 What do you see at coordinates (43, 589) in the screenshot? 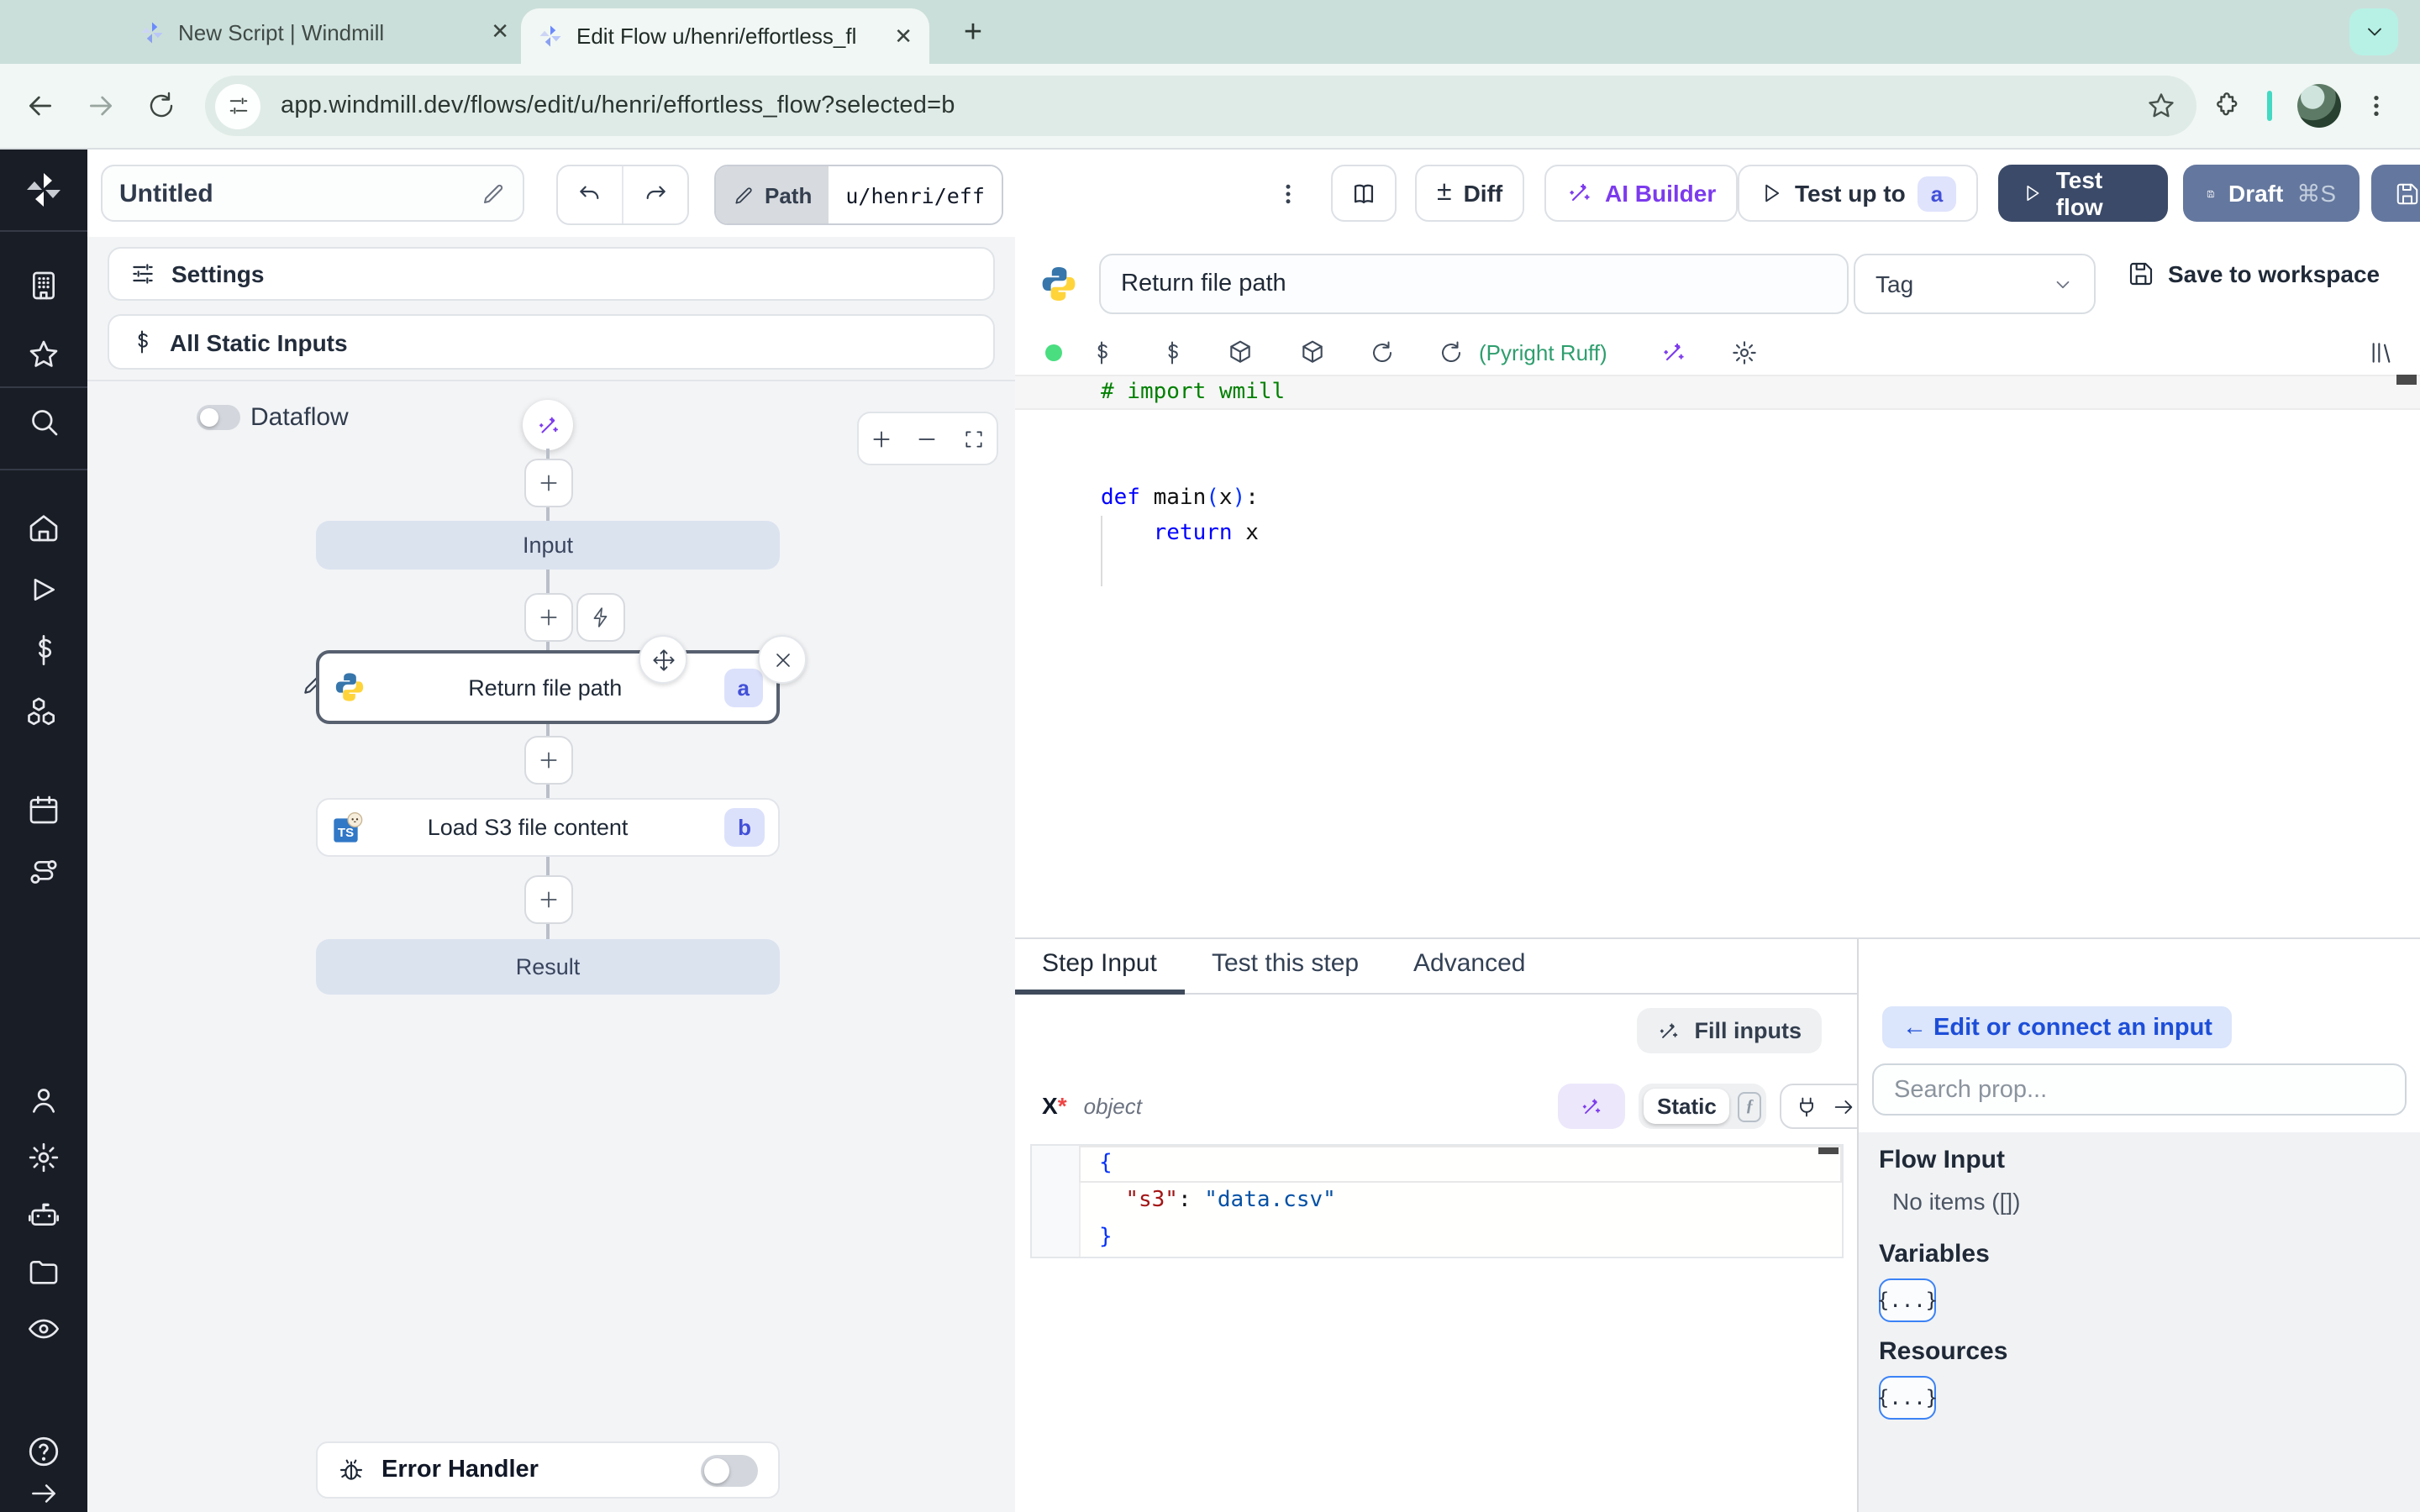
I see `runs-play-icon` at bounding box center [43, 589].